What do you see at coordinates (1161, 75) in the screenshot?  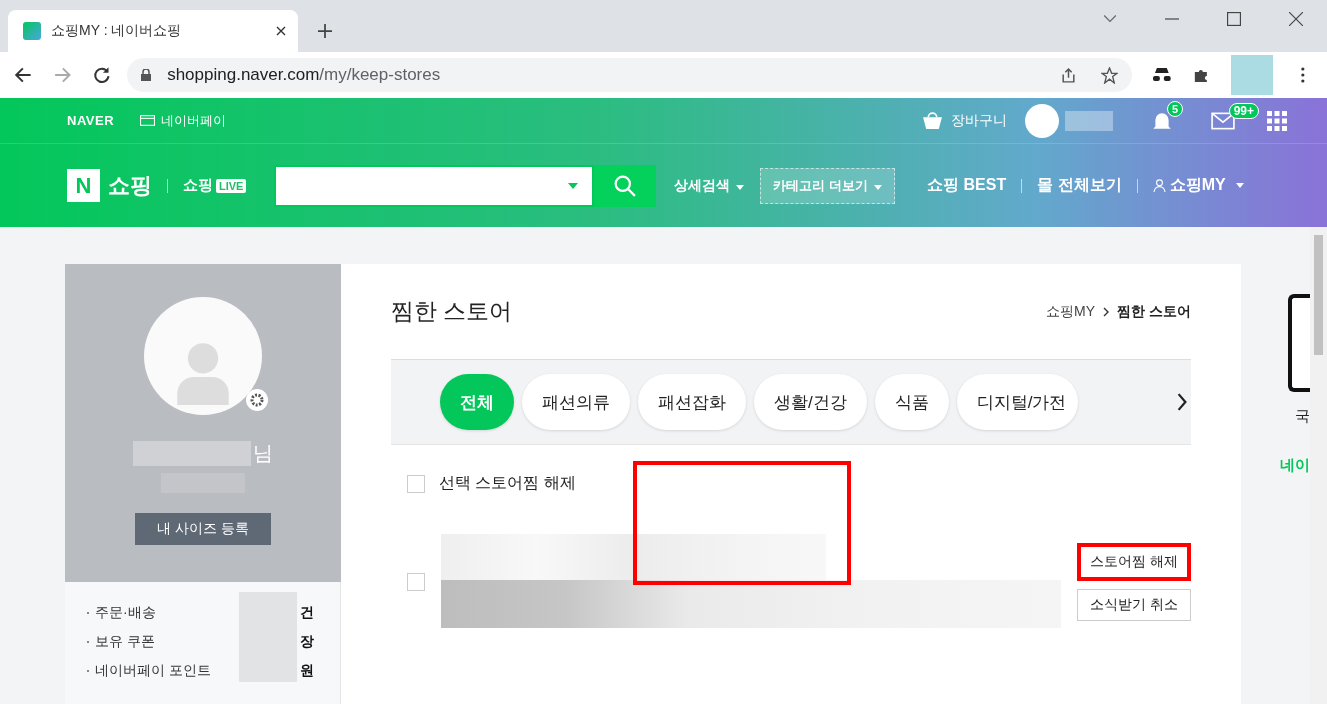 I see `incognito-icon` at bounding box center [1161, 75].